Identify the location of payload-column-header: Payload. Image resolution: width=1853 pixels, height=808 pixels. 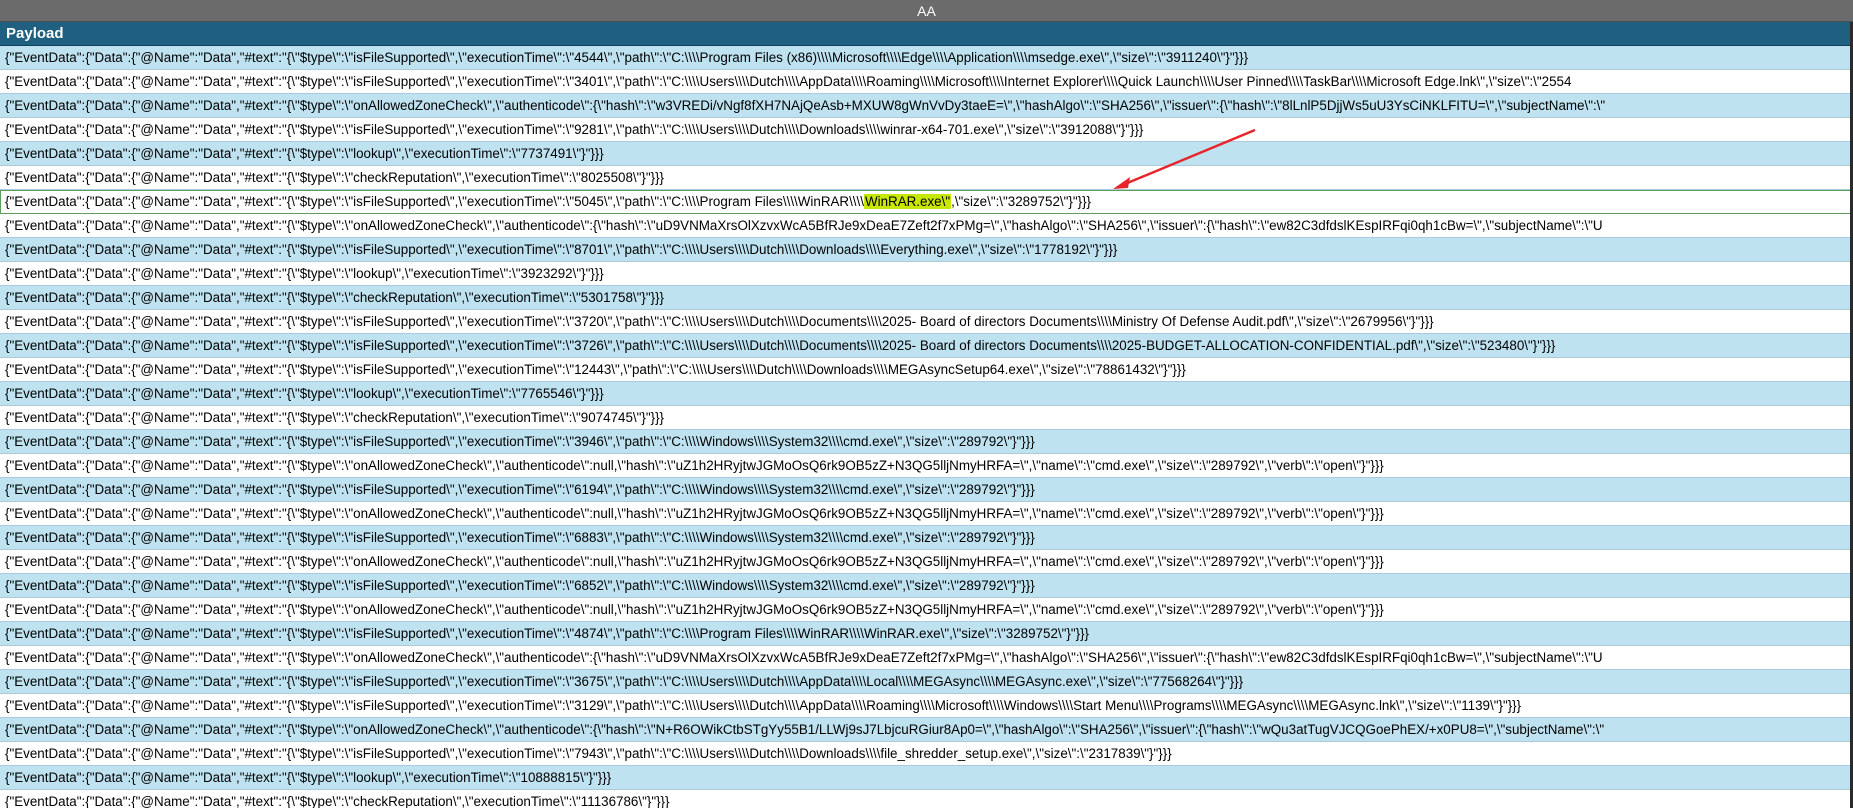
(926, 34).